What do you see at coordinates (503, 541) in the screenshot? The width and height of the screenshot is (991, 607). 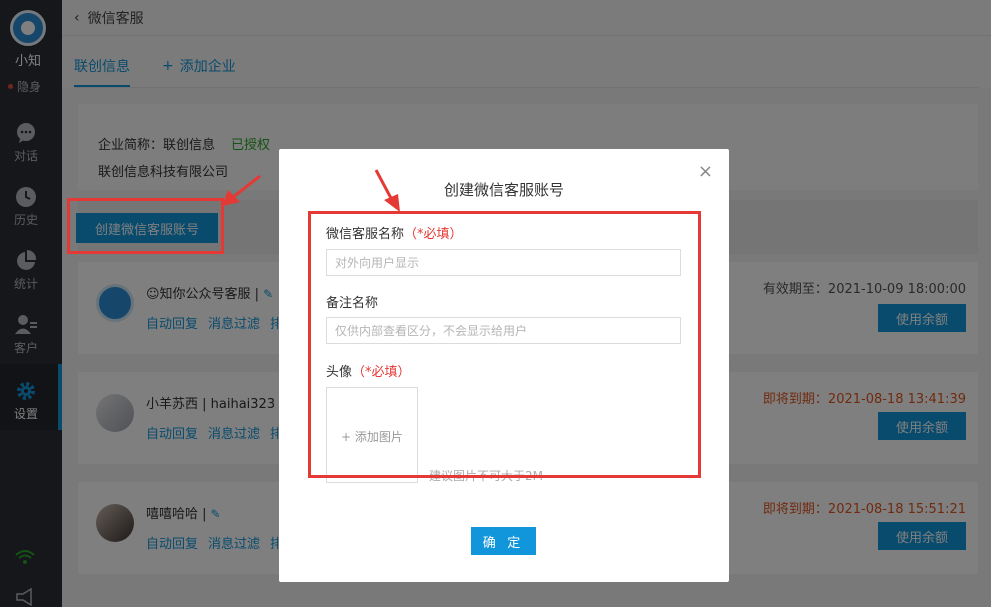 I see `confirm-button: 确 定` at bounding box center [503, 541].